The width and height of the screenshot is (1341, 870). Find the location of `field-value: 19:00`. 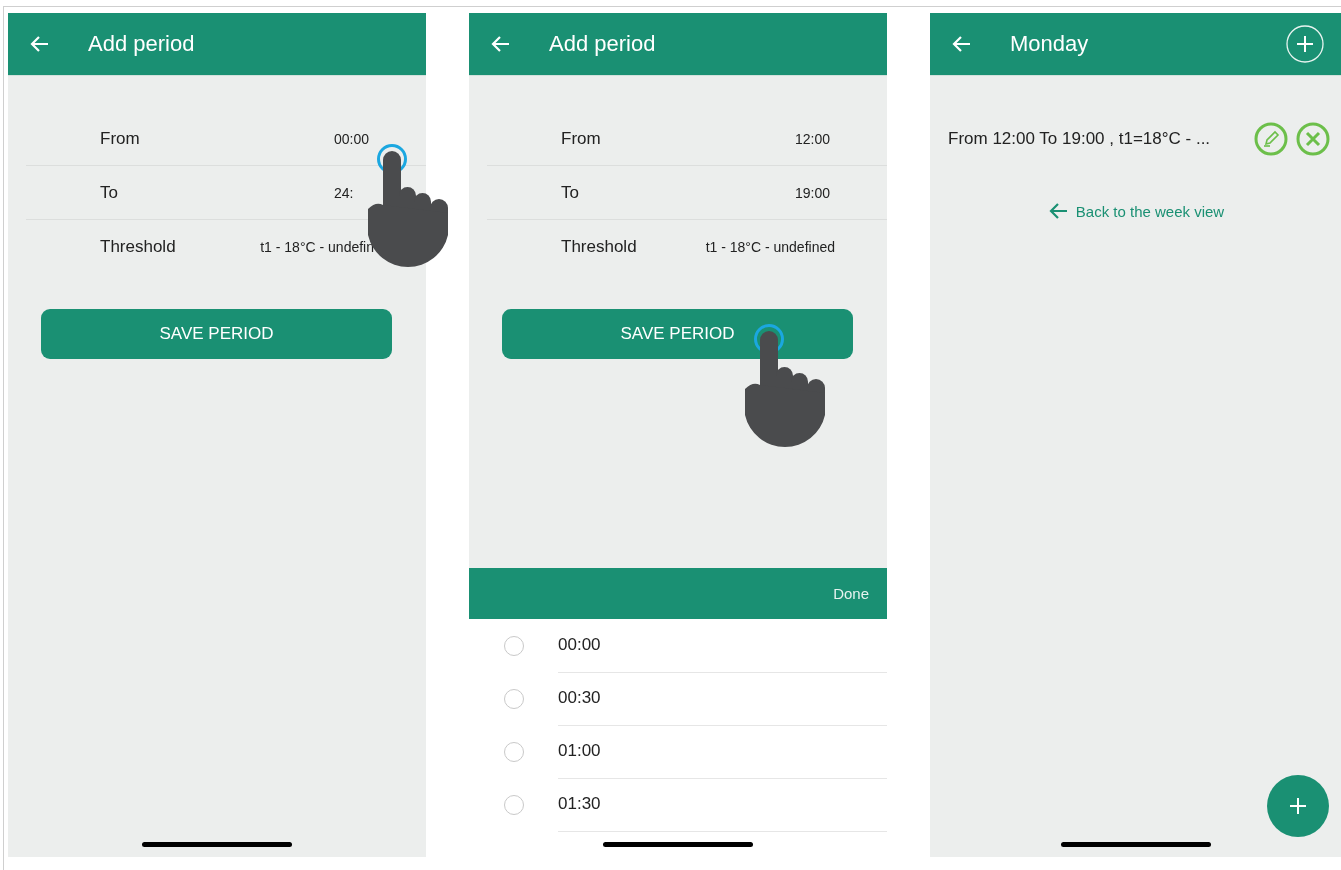

field-value: 19:00 is located at coordinates (813, 192).